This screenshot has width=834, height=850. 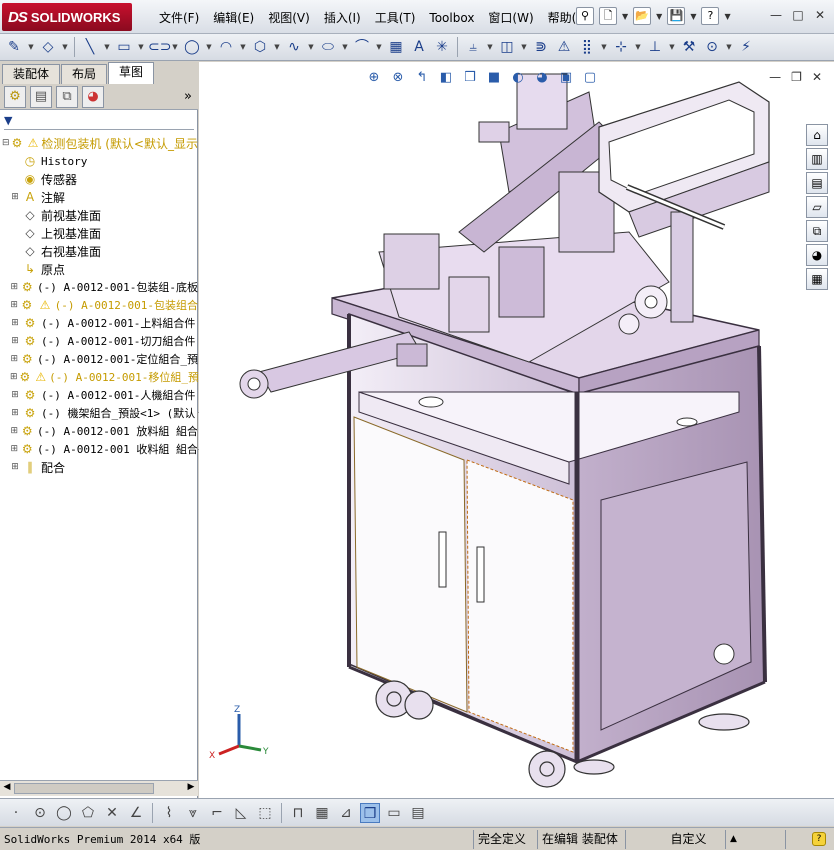 I want to click on tab-layout: 布局, so click(x=84, y=74).